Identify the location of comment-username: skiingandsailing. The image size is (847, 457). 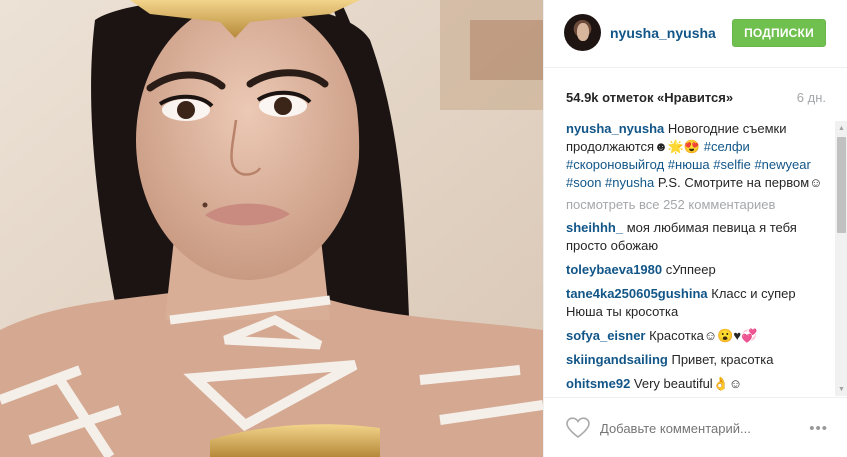
(617, 359).